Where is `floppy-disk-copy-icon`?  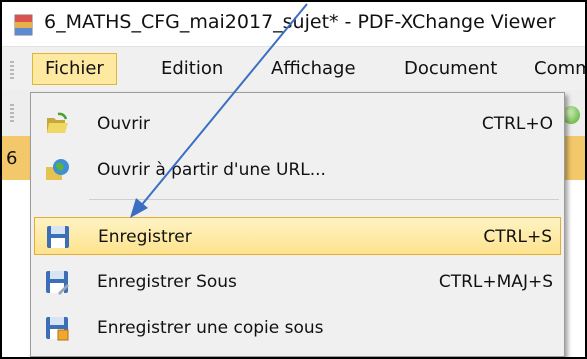
floppy-disk-copy-icon is located at coordinates (57, 329).